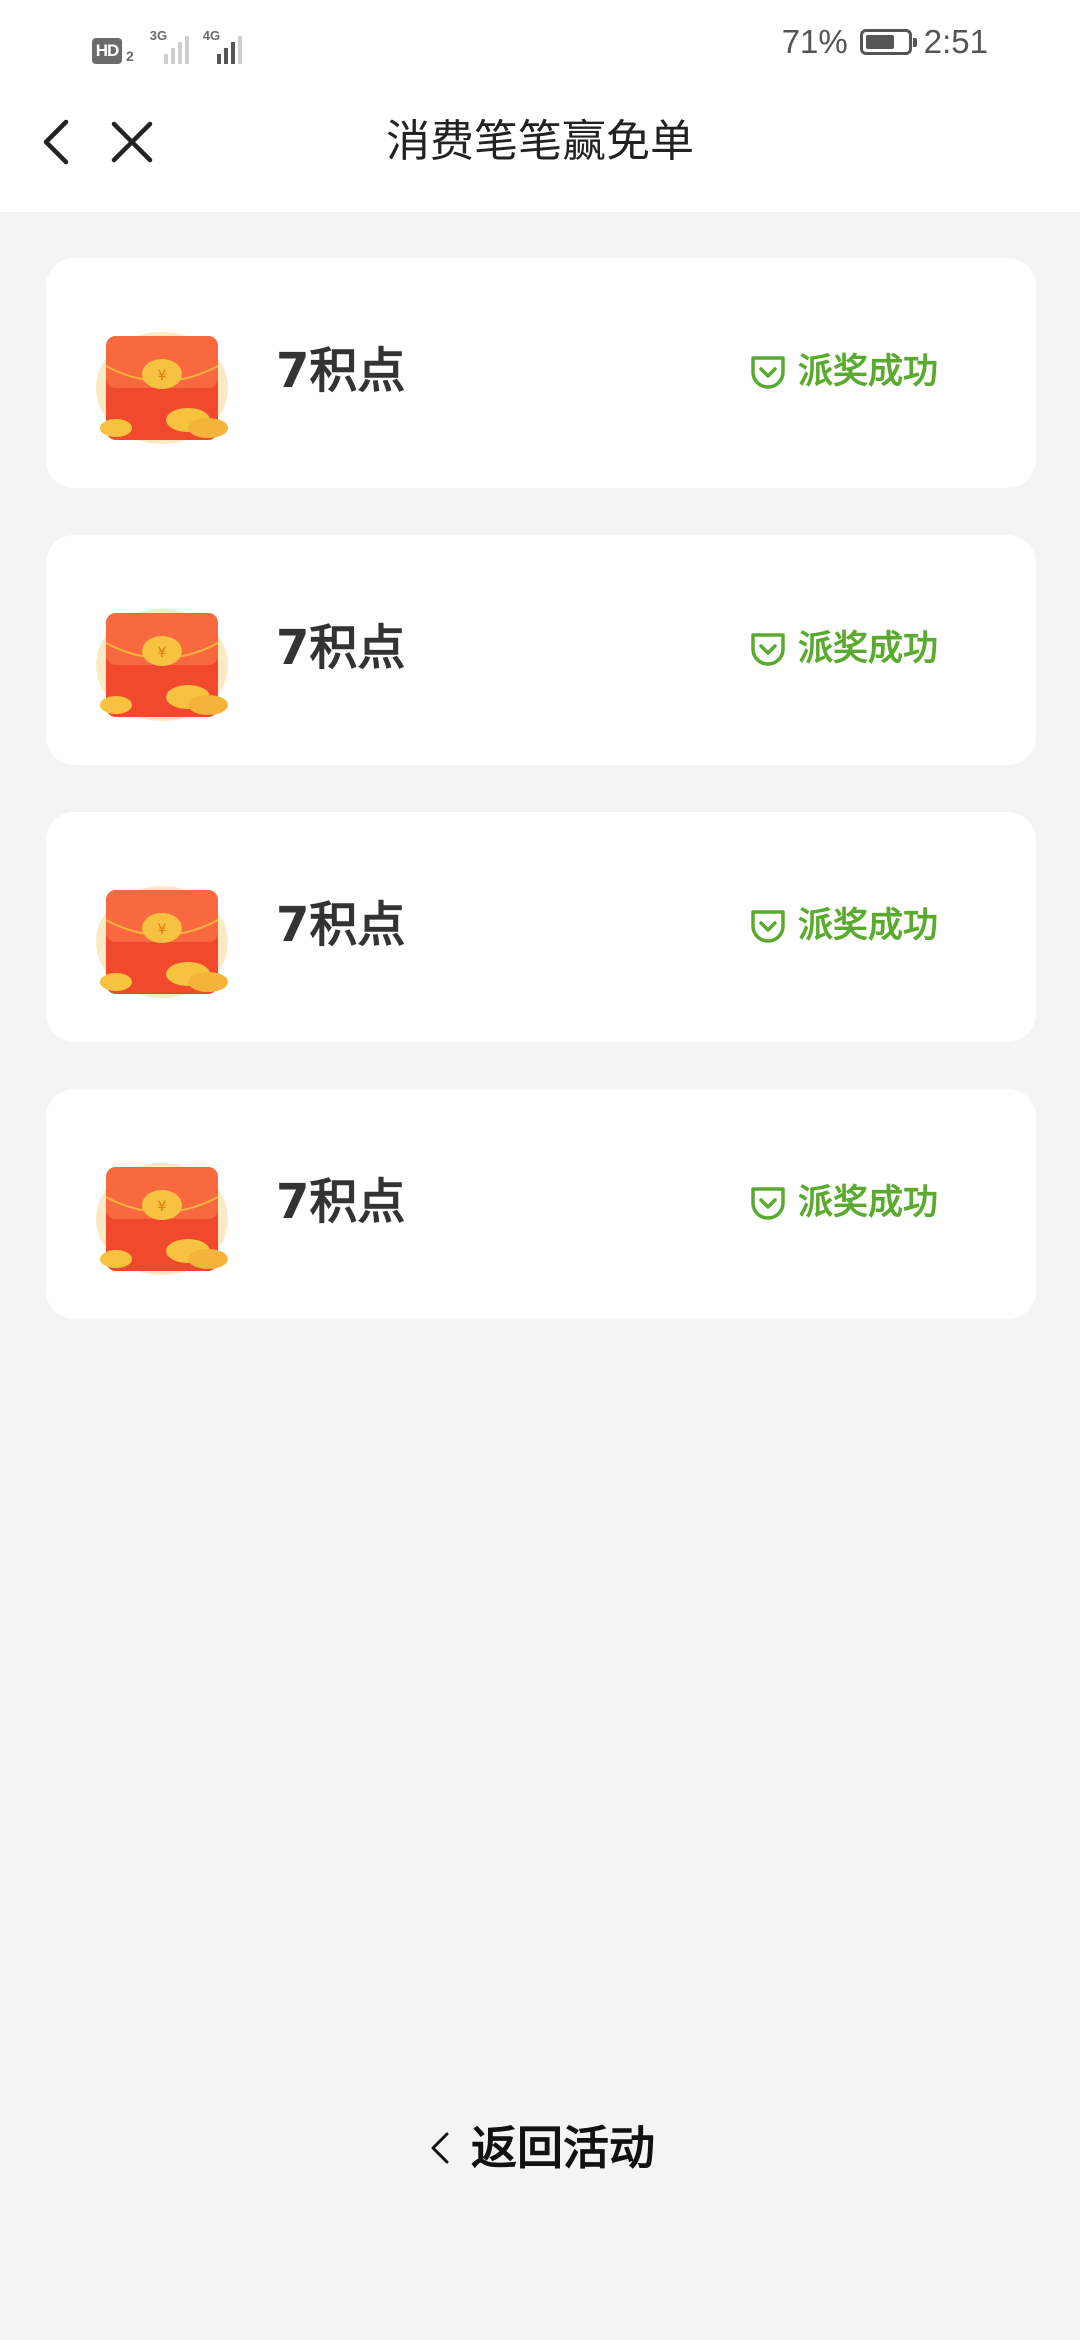 The image size is (1080, 2340). I want to click on return-activity-label: 返回活动, so click(563, 2148).